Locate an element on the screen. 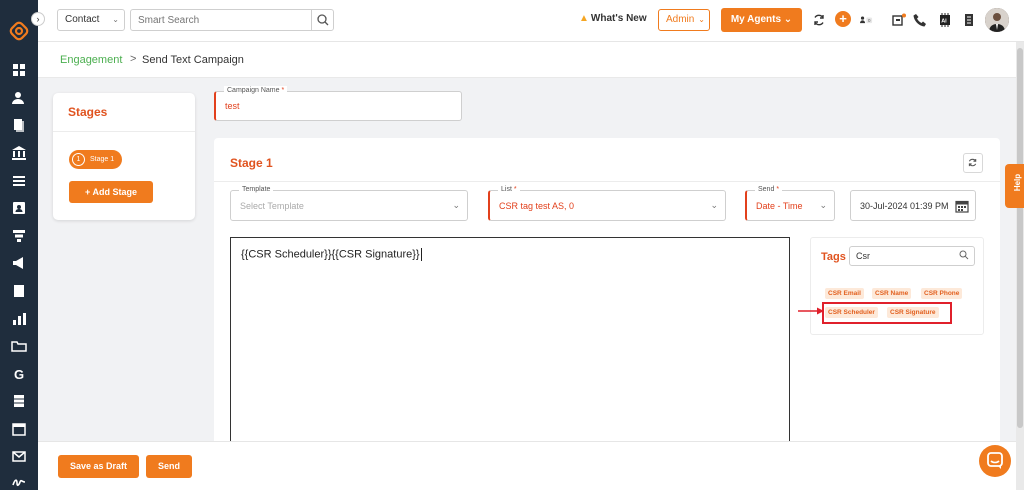  smart-search-input is located at coordinates (220, 20).